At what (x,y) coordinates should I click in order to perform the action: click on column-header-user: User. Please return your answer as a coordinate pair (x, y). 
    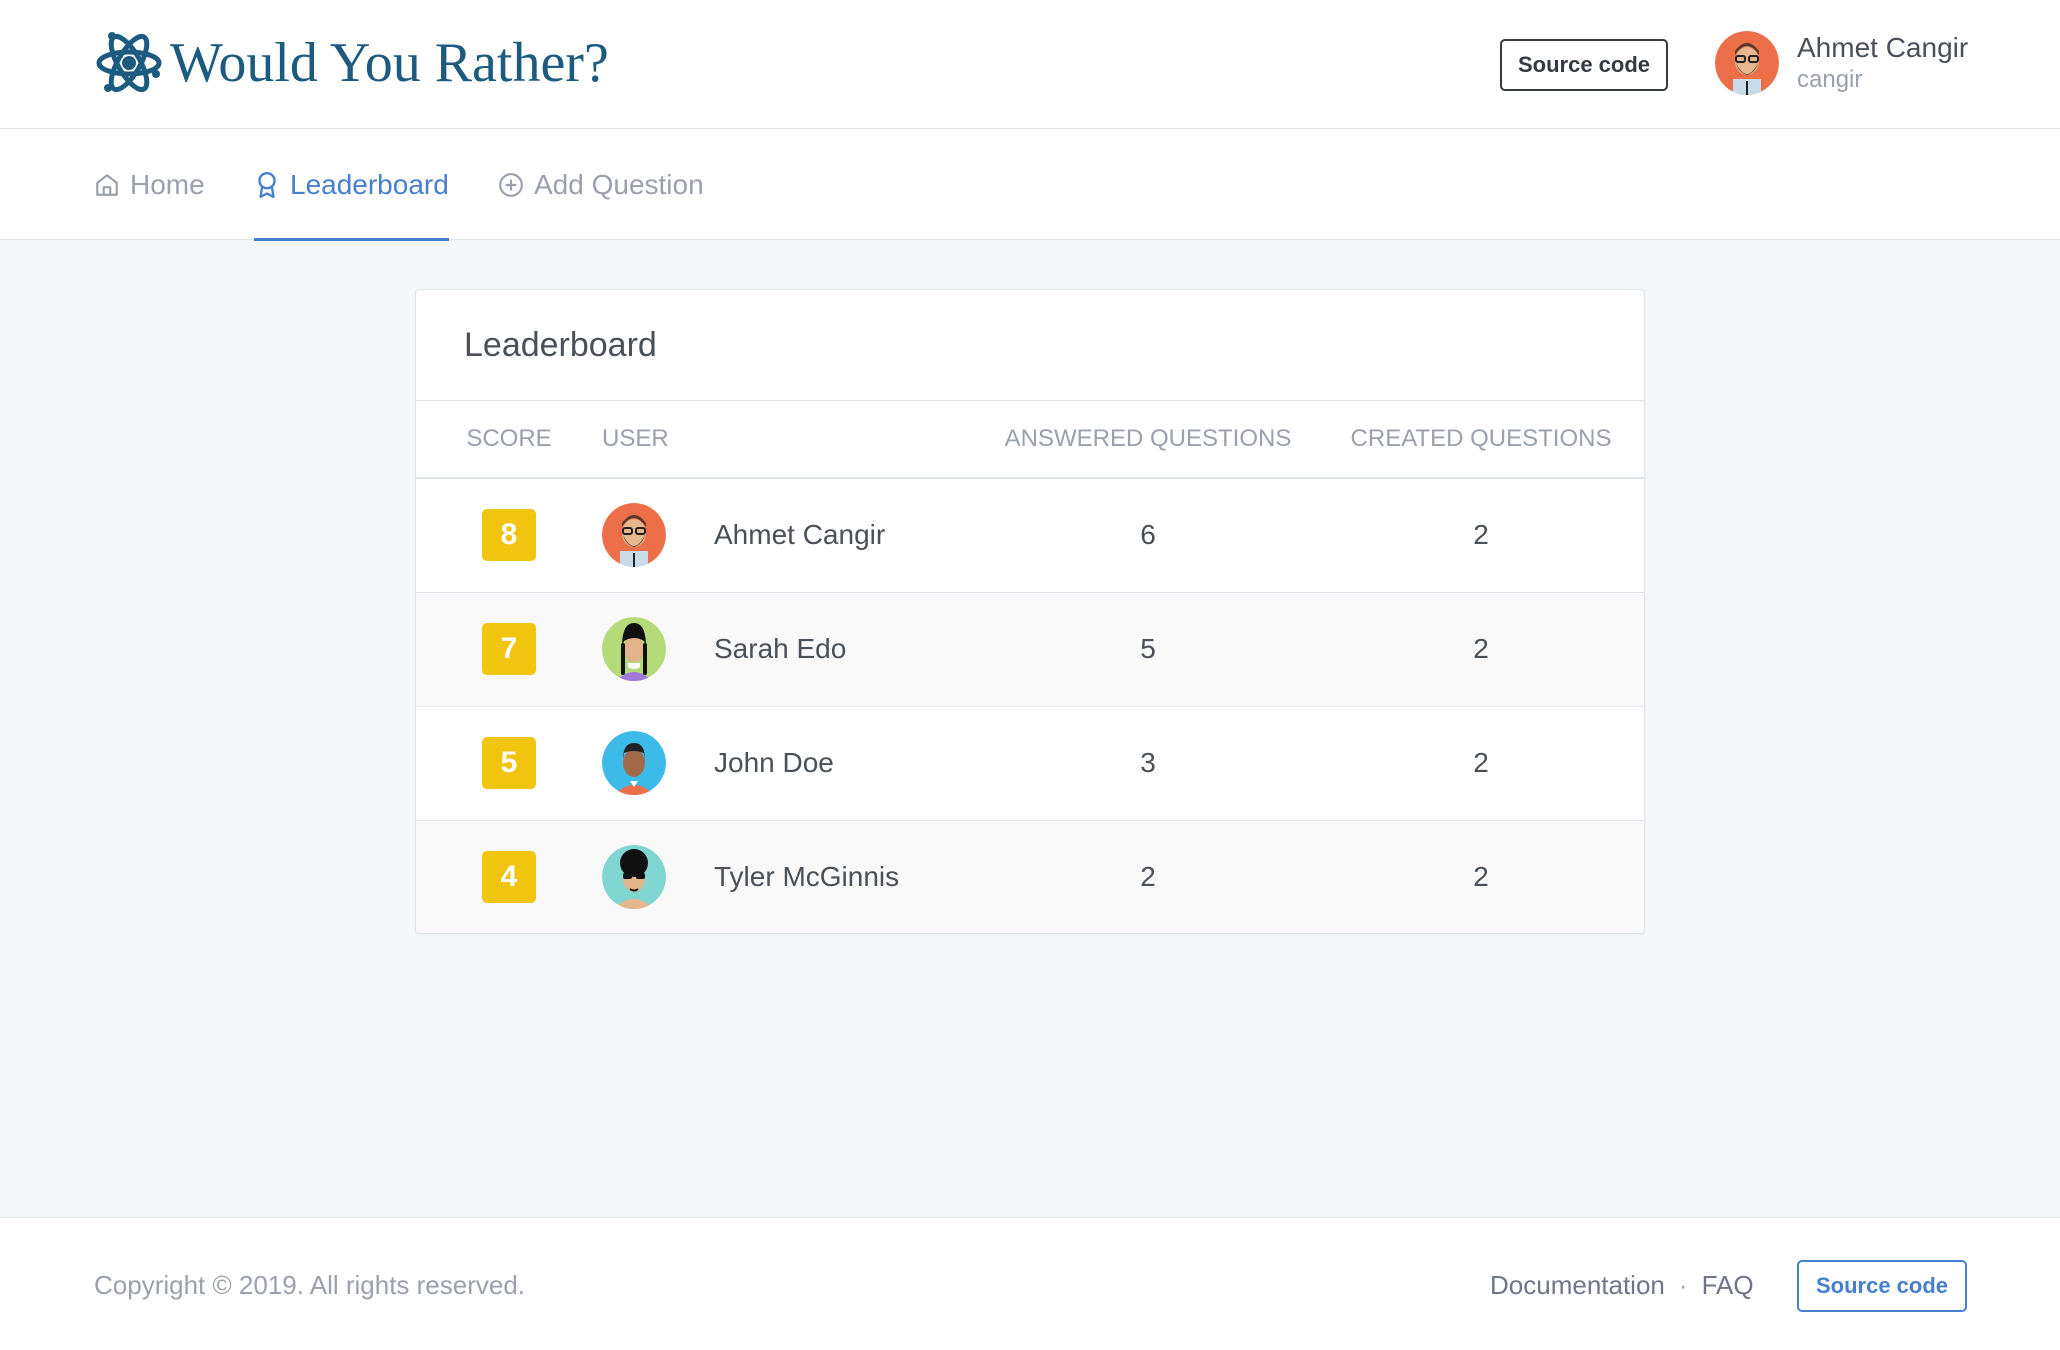
    Looking at the image, I should click on (790, 440).